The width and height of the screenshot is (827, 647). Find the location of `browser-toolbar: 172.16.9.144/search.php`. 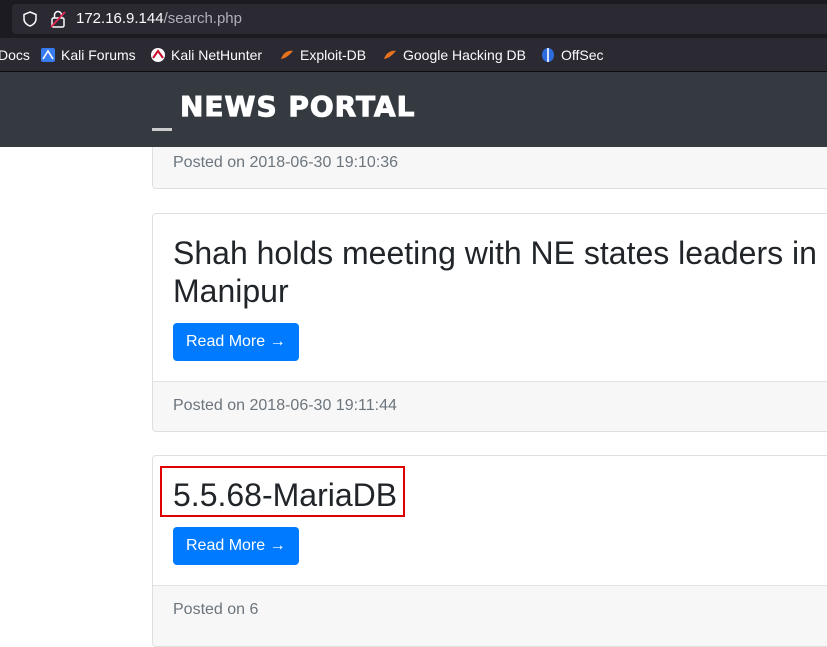

browser-toolbar: 172.16.9.144/search.php is located at coordinates (413, 19).